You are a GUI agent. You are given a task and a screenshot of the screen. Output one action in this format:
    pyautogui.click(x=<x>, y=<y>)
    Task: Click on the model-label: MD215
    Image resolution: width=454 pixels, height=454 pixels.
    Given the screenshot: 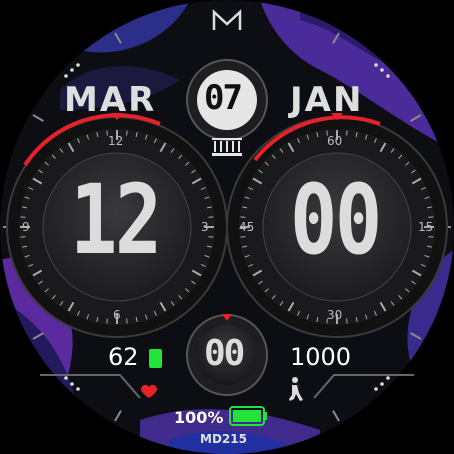 What is the action you would take?
    pyautogui.click(x=223, y=439)
    